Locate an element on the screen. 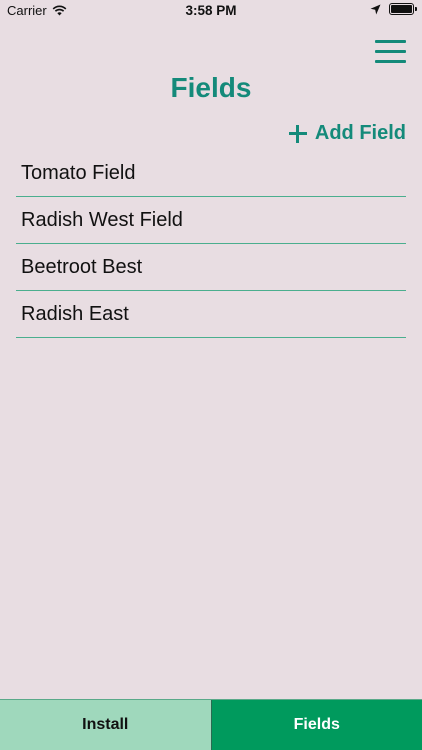 This screenshot has width=422, height=750. field-row-tomato-field: Tomato Field is located at coordinates (211, 173).